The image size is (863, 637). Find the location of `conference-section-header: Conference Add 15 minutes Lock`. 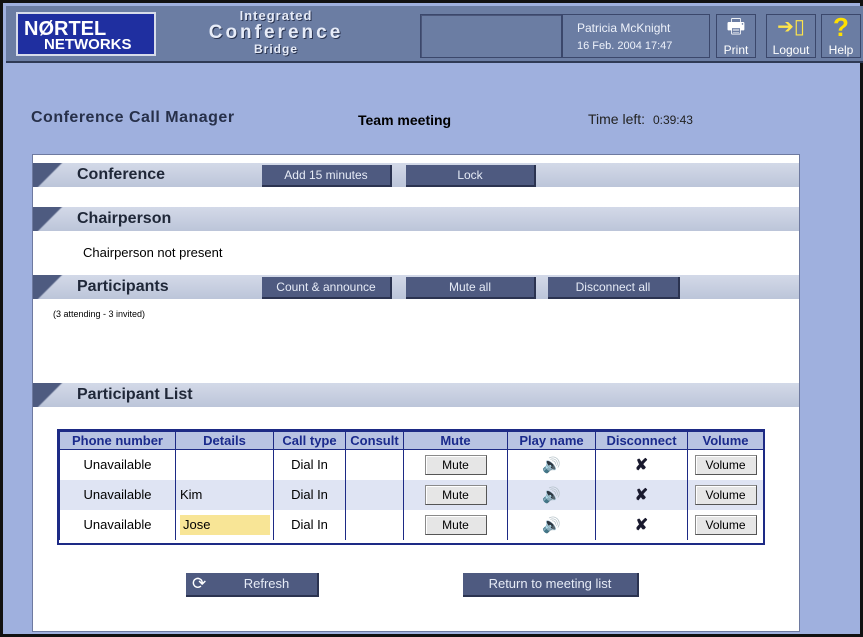

conference-section-header: Conference Add 15 minutes Lock is located at coordinates (416, 175).